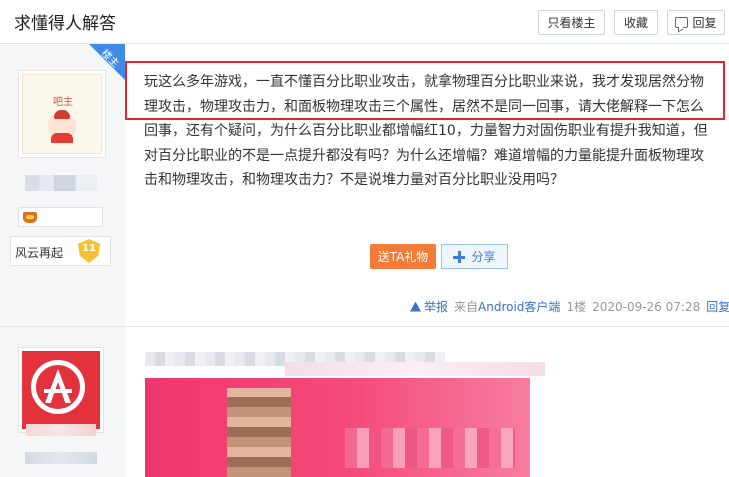 The width and height of the screenshot is (729, 477). I want to click on author-level: 风云再起 11, so click(60, 251).